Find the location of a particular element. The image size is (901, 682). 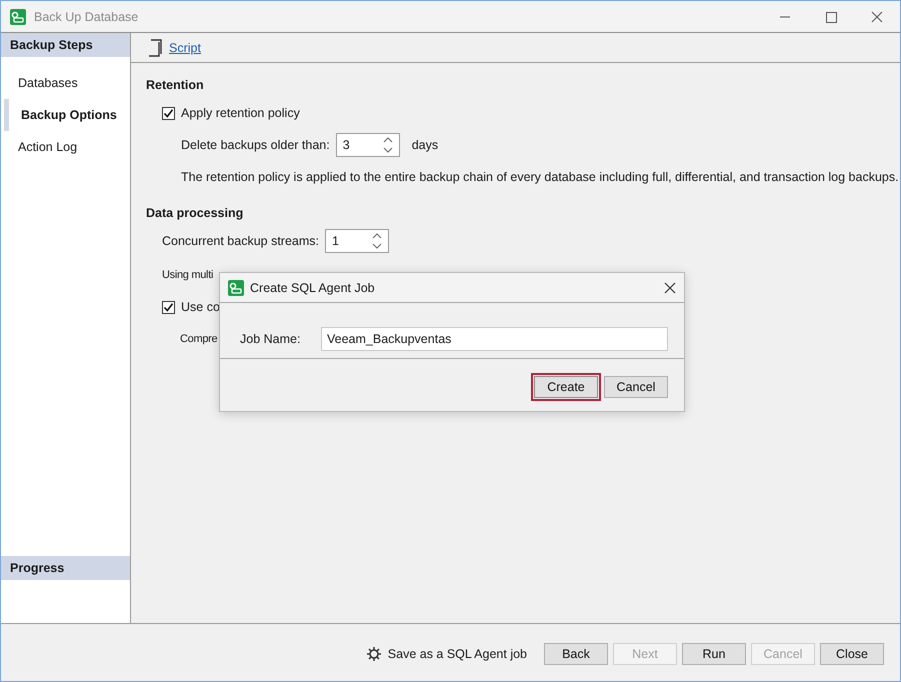

checkbox-label: Apply retention policy is located at coordinates (240, 113).